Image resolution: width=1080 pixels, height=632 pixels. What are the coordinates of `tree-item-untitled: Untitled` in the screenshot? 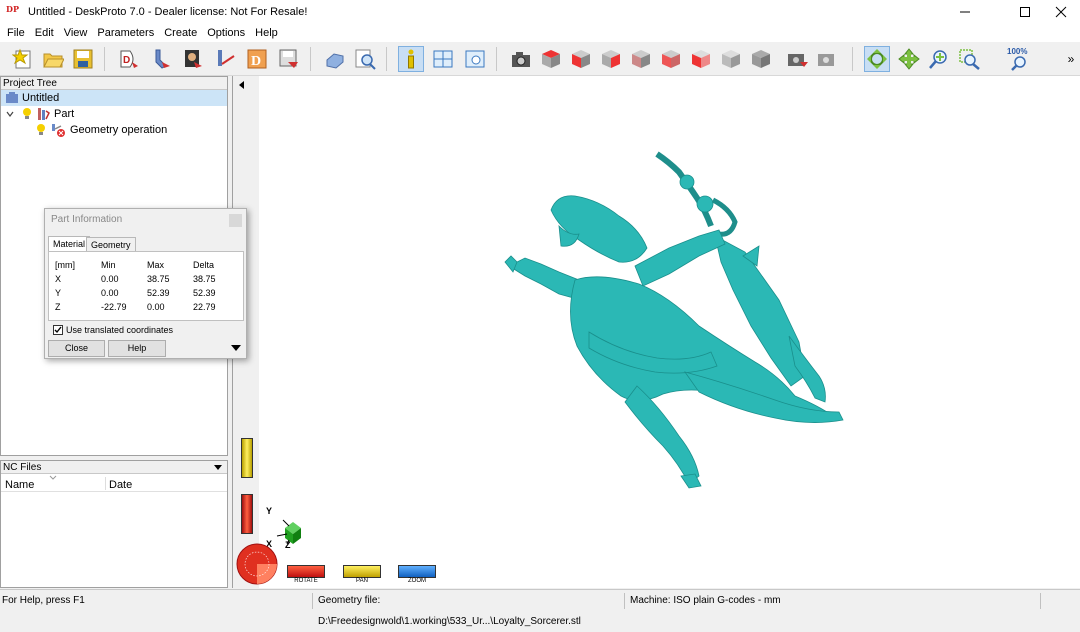 It's located at (114, 98).